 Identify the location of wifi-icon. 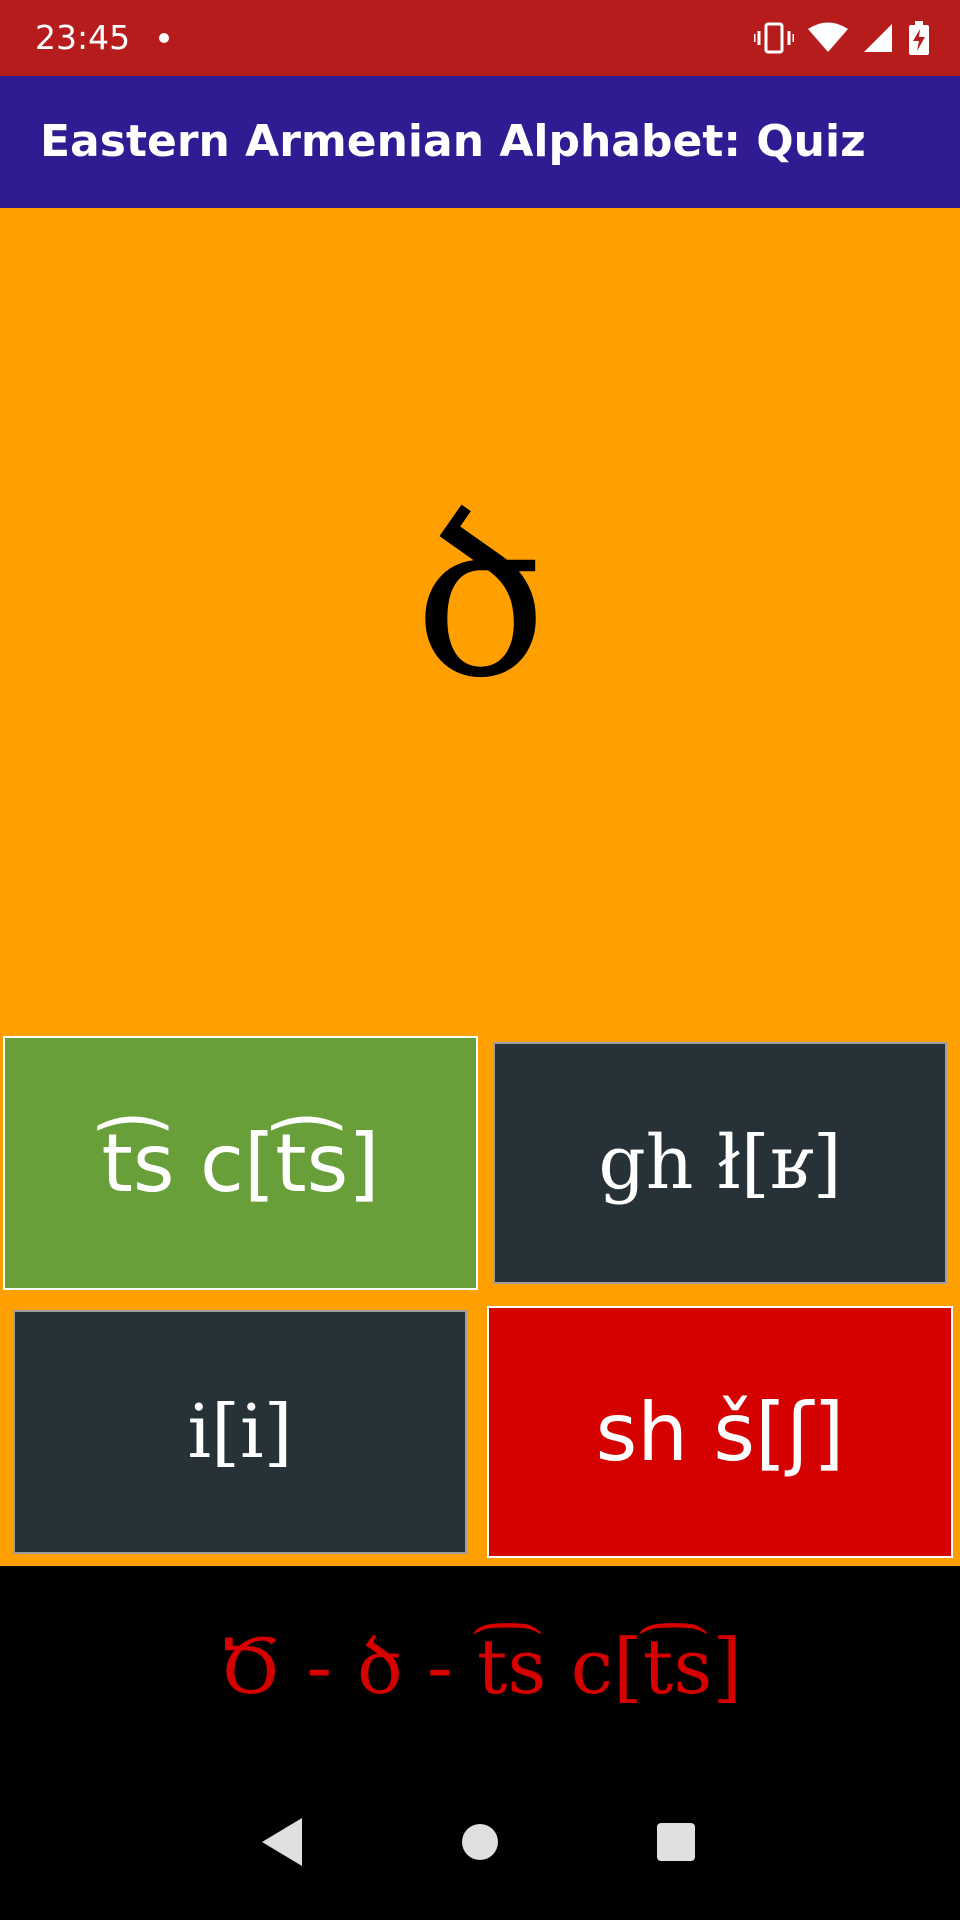
(828, 37).